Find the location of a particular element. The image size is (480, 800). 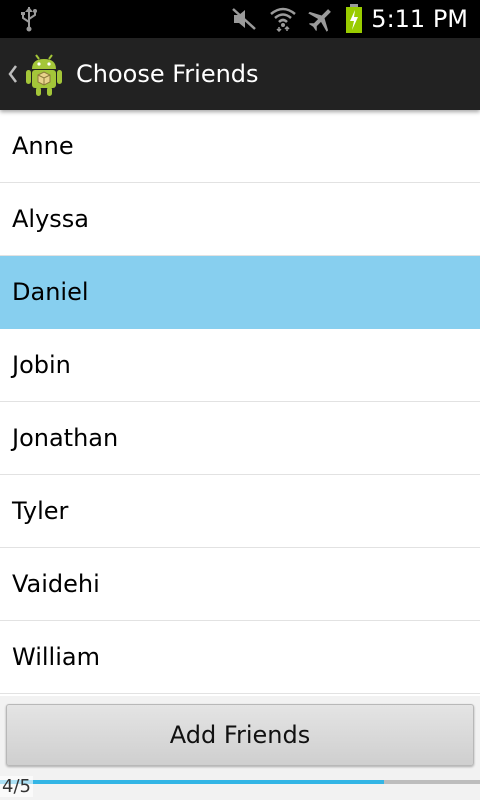

android-icon is located at coordinates (46, 74).